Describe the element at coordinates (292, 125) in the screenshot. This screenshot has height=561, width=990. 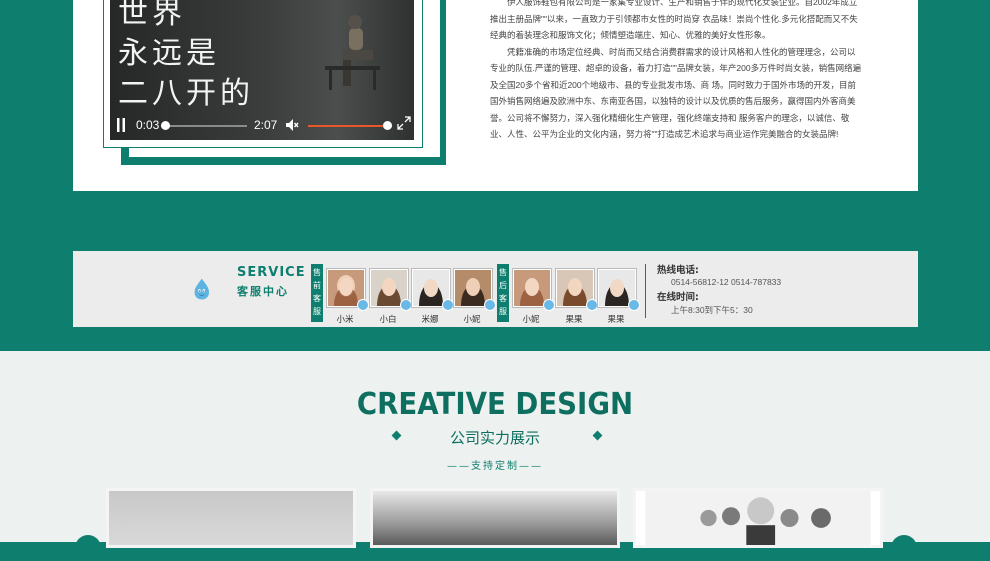
I see `mute-icon` at that location.